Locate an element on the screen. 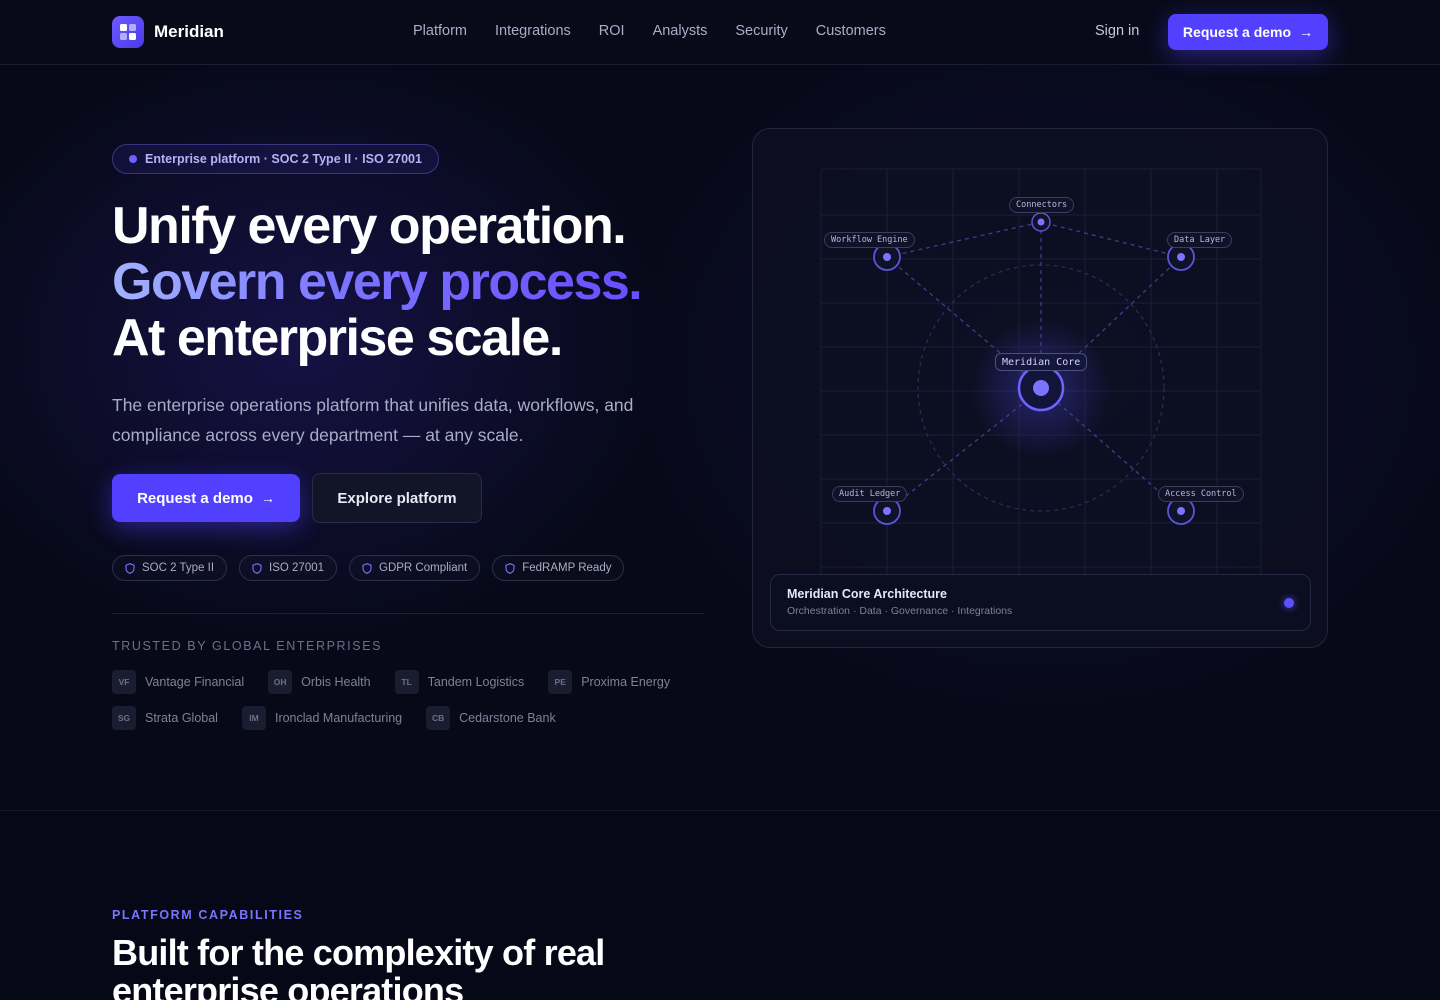  status-dot-icon is located at coordinates (1289, 603).